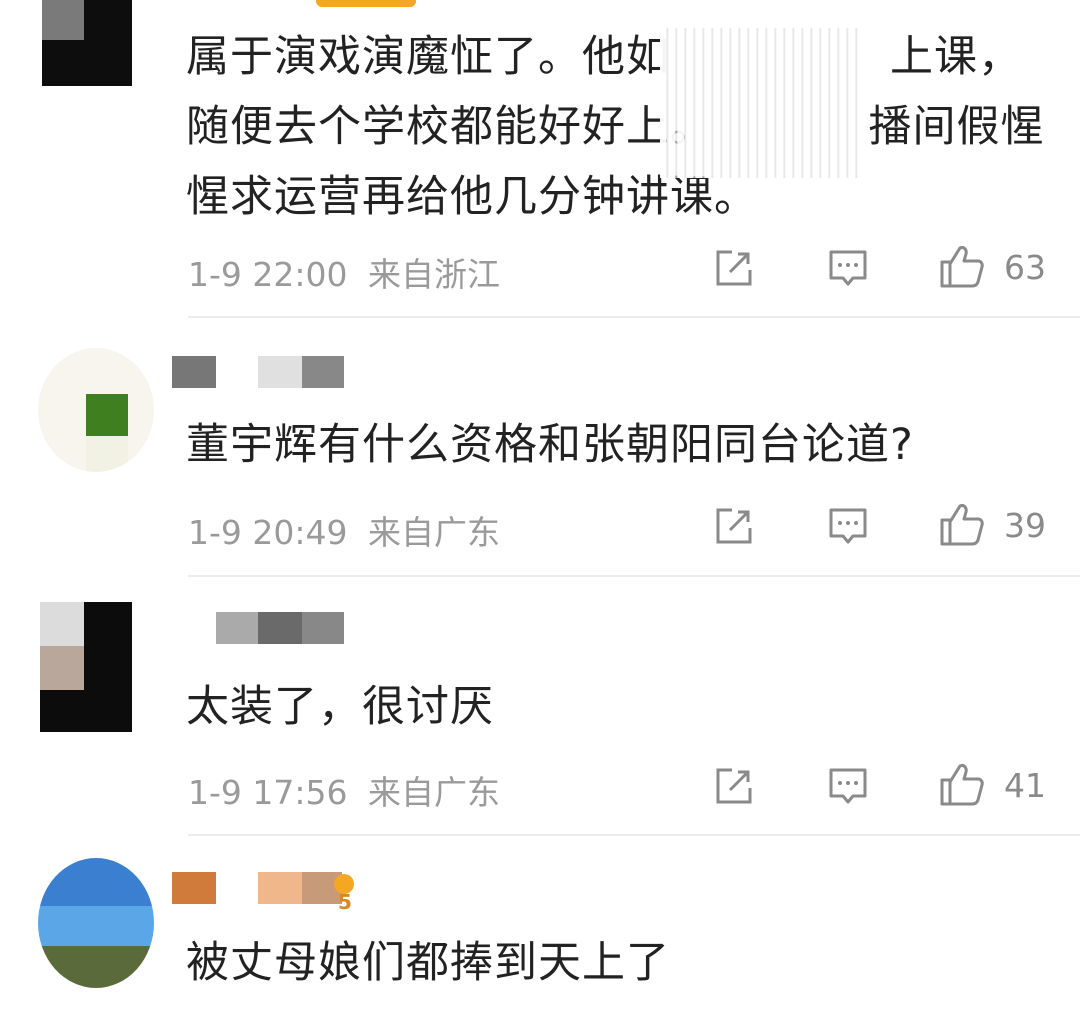 The width and height of the screenshot is (1080, 1021). I want to click on comment-meta: 1-9 20:49 来自广东, so click(344, 530).